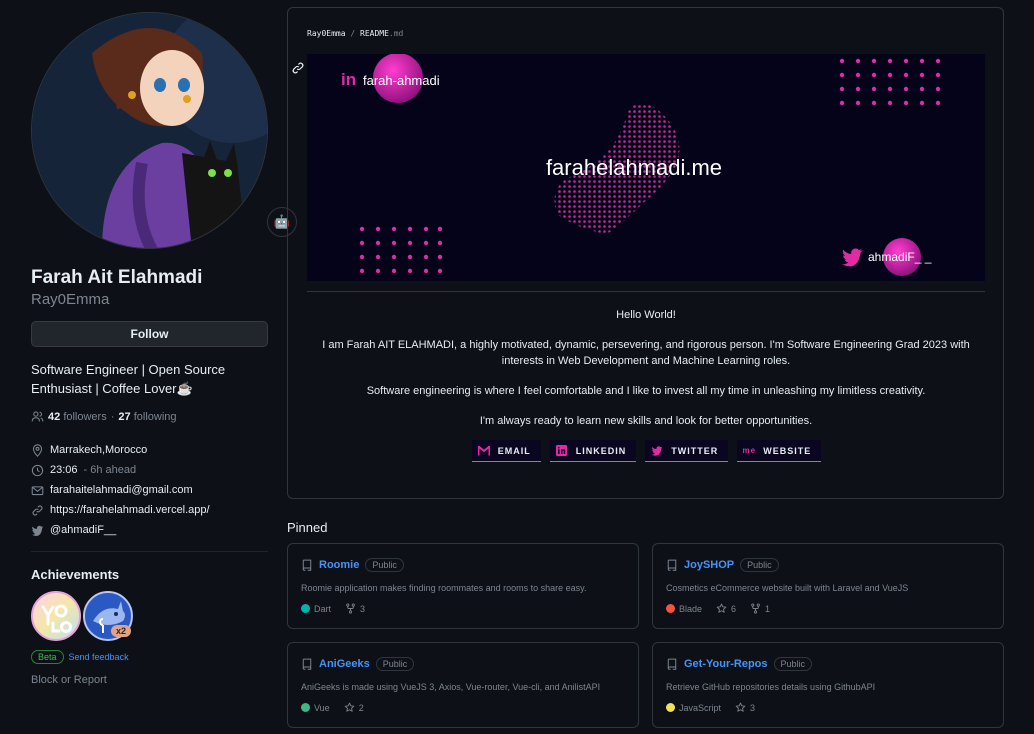 This screenshot has height=734, width=1034. What do you see at coordinates (37, 490) in the screenshot?
I see `mail-icon` at bounding box center [37, 490].